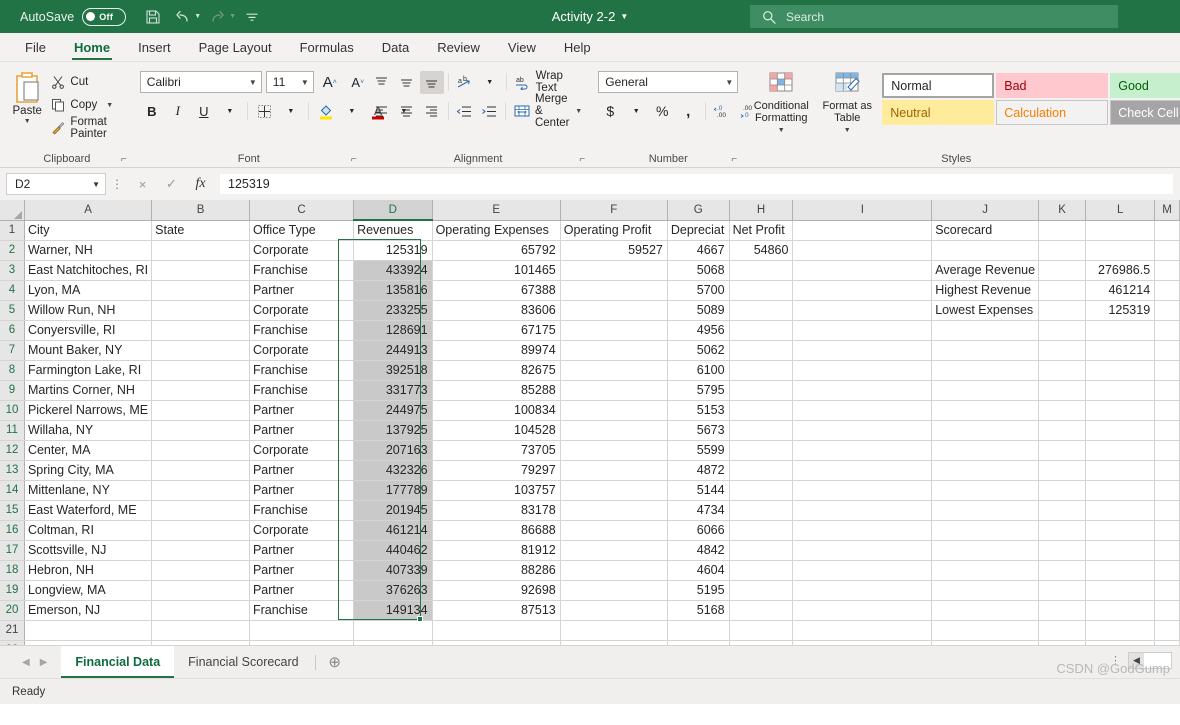  Describe the element at coordinates (1062, 330) in the screenshot. I see `cell-K6` at that location.